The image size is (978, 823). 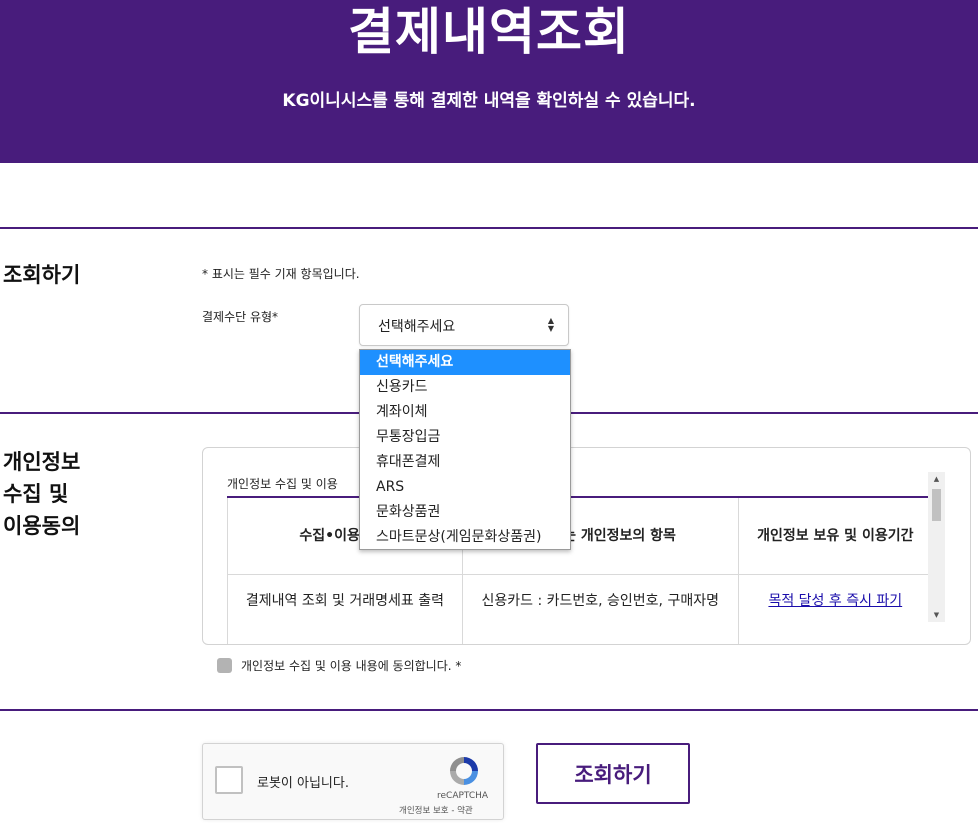 I want to click on page-subtitle: KG이니시스를 통해 결제한 내역을 확인하실 수 있습니다., so click(x=489, y=101).